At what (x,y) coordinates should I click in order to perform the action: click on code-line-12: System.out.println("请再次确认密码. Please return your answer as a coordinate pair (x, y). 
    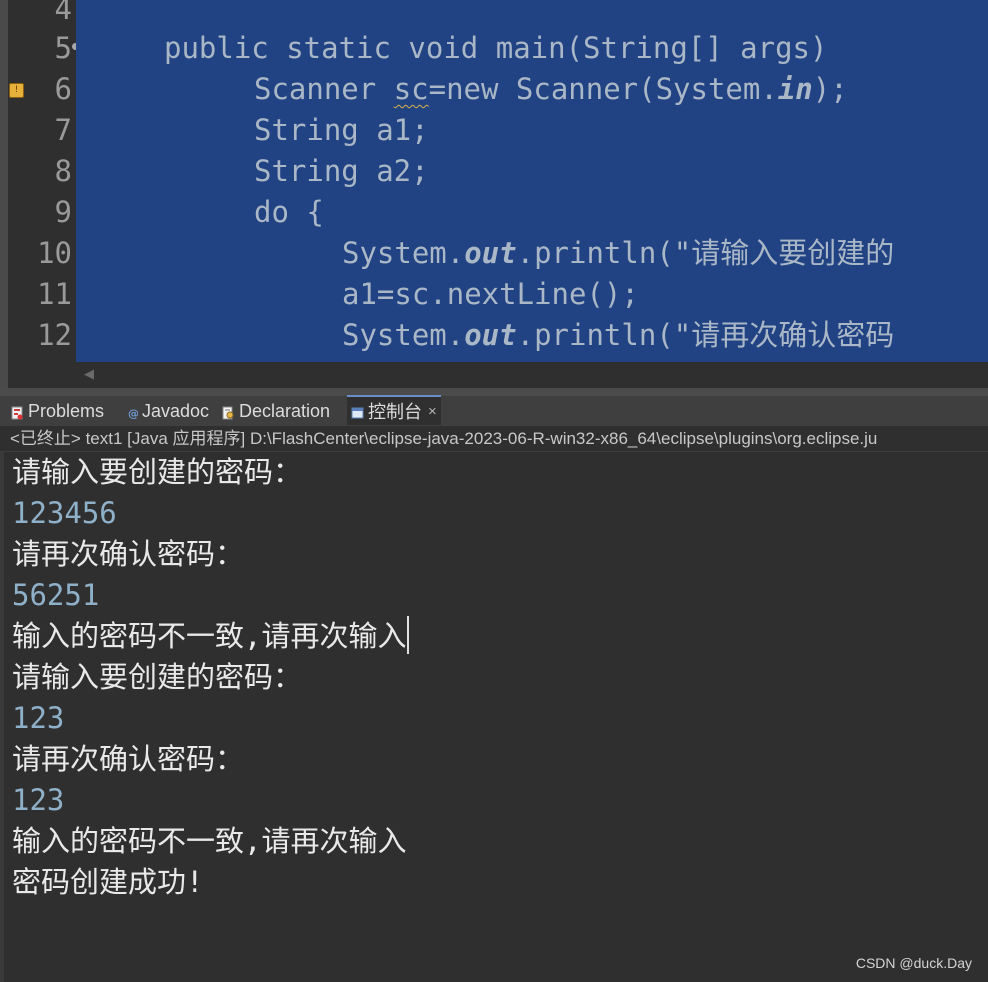
    Looking at the image, I should click on (618, 335).